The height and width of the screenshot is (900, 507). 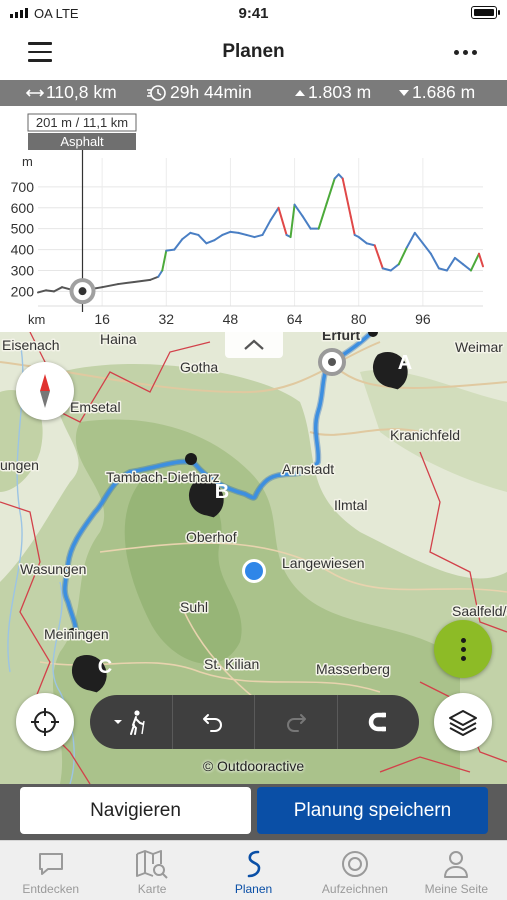 I want to click on place-label: Saalfeld/Sa, so click(x=479, y=611).